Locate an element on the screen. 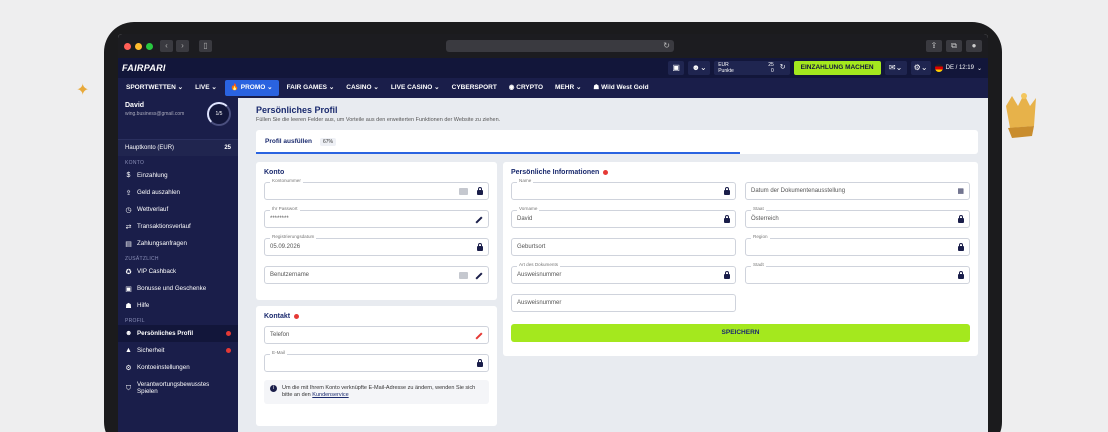 This screenshot has height=432, width=1108. messages-icon: ✉⌄ is located at coordinates (895, 68).